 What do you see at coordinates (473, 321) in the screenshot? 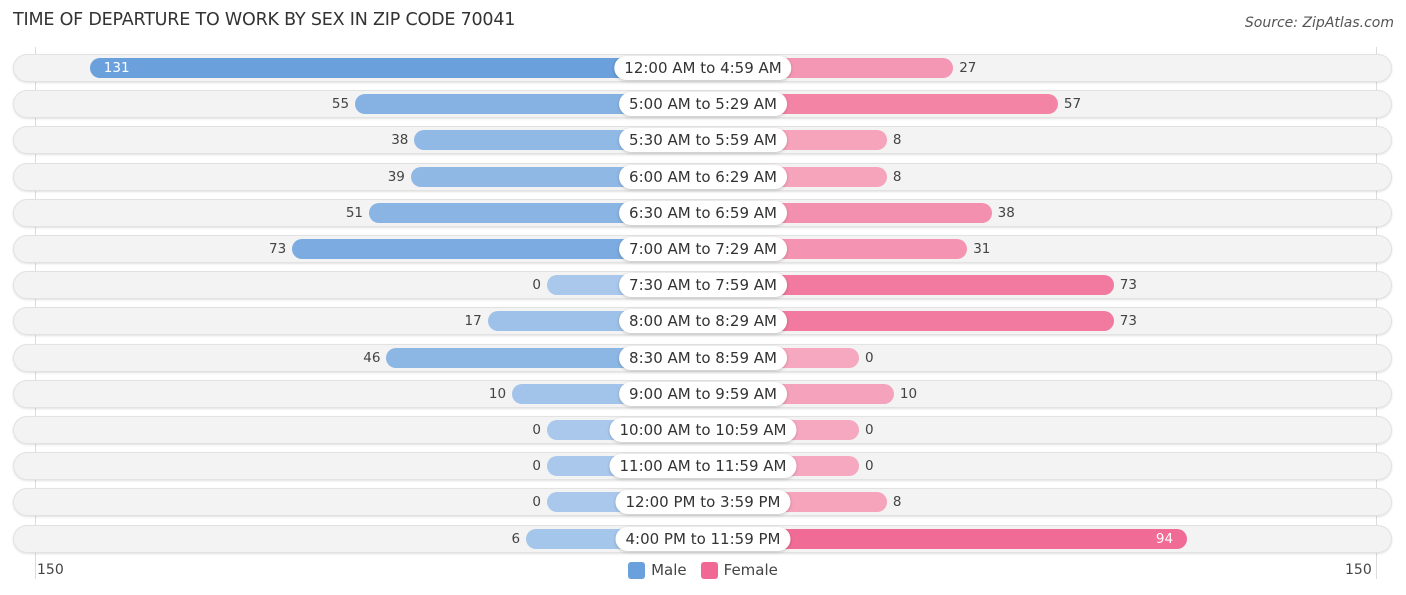
I see `male-value-label: 17` at bounding box center [473, 321].